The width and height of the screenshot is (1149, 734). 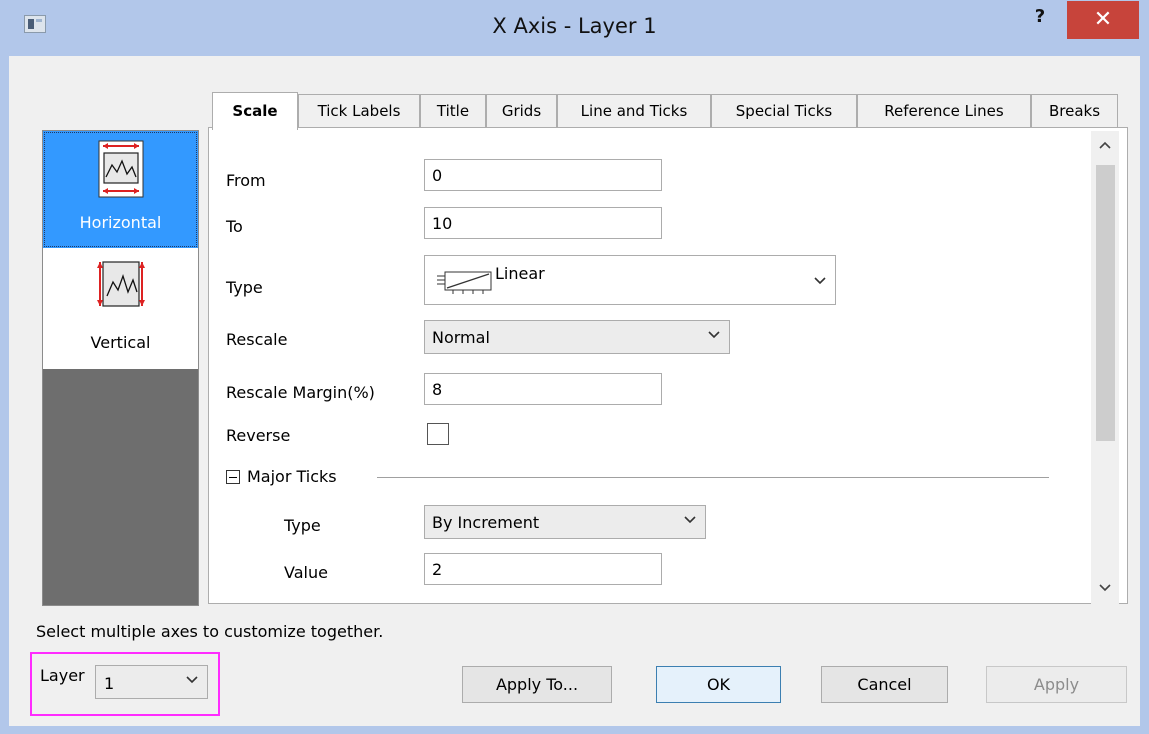 I want to click on major-ticks-type-label: Type, so click(x=302, y=525).